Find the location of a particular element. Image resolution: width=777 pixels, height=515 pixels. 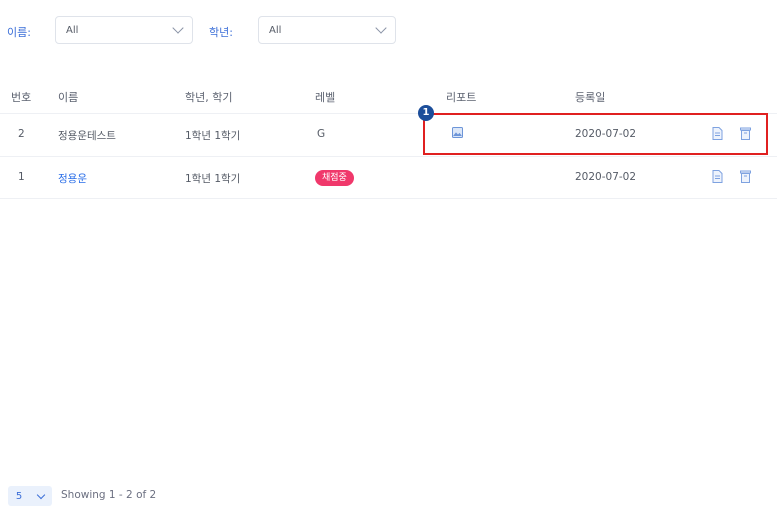

row-name-link: 정용운 is located at coordinates (72, 178).